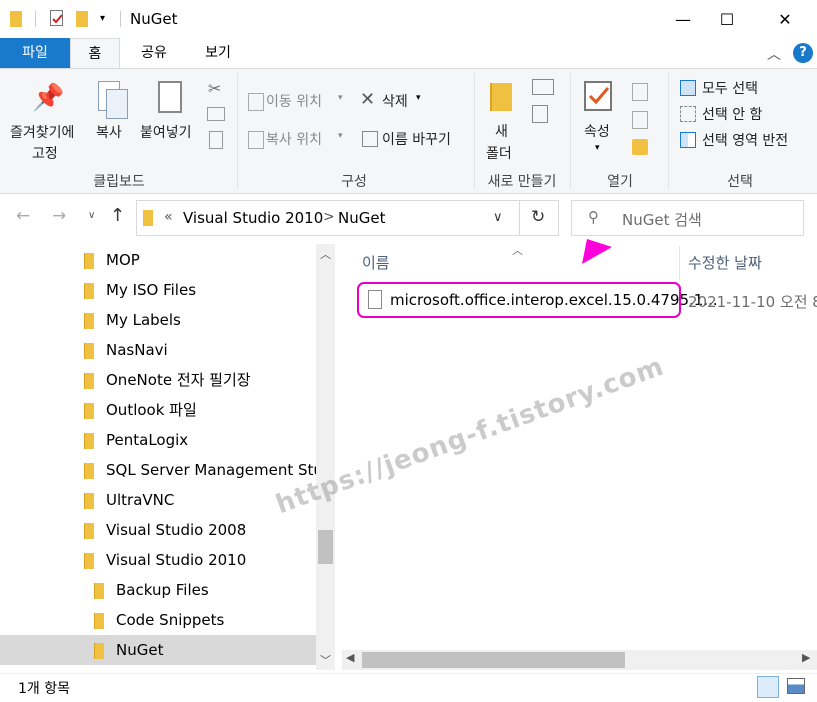 The height and width of the screenshot is (702, 817). I want to click on tree-item-outlook: Outlook 파일, so click(158, 410).